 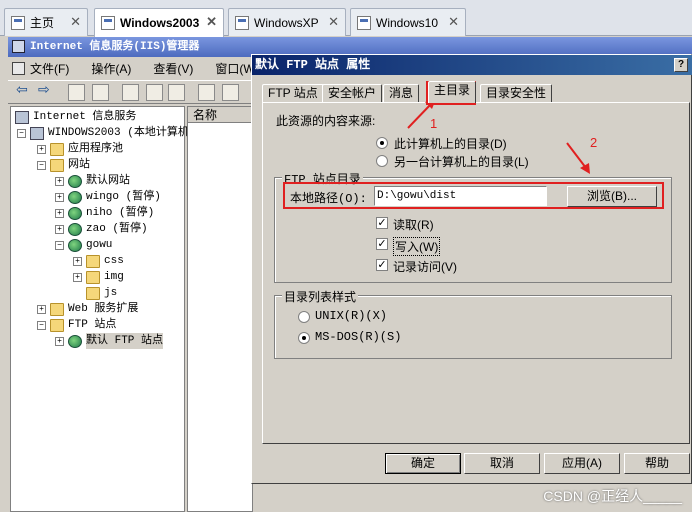 I want to click on detail-list: 名称, so click(x=220, y=309).